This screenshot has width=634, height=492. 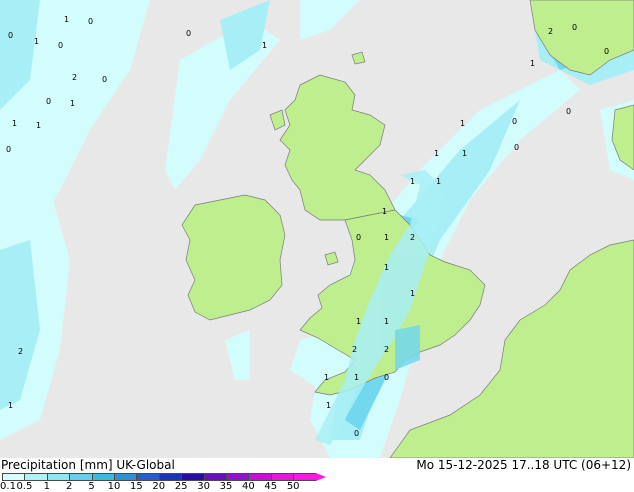 What do you see at coordinates (46, 486) in the screenshot?
I see `scale-tick: 1` at bounding box center [46, 486].